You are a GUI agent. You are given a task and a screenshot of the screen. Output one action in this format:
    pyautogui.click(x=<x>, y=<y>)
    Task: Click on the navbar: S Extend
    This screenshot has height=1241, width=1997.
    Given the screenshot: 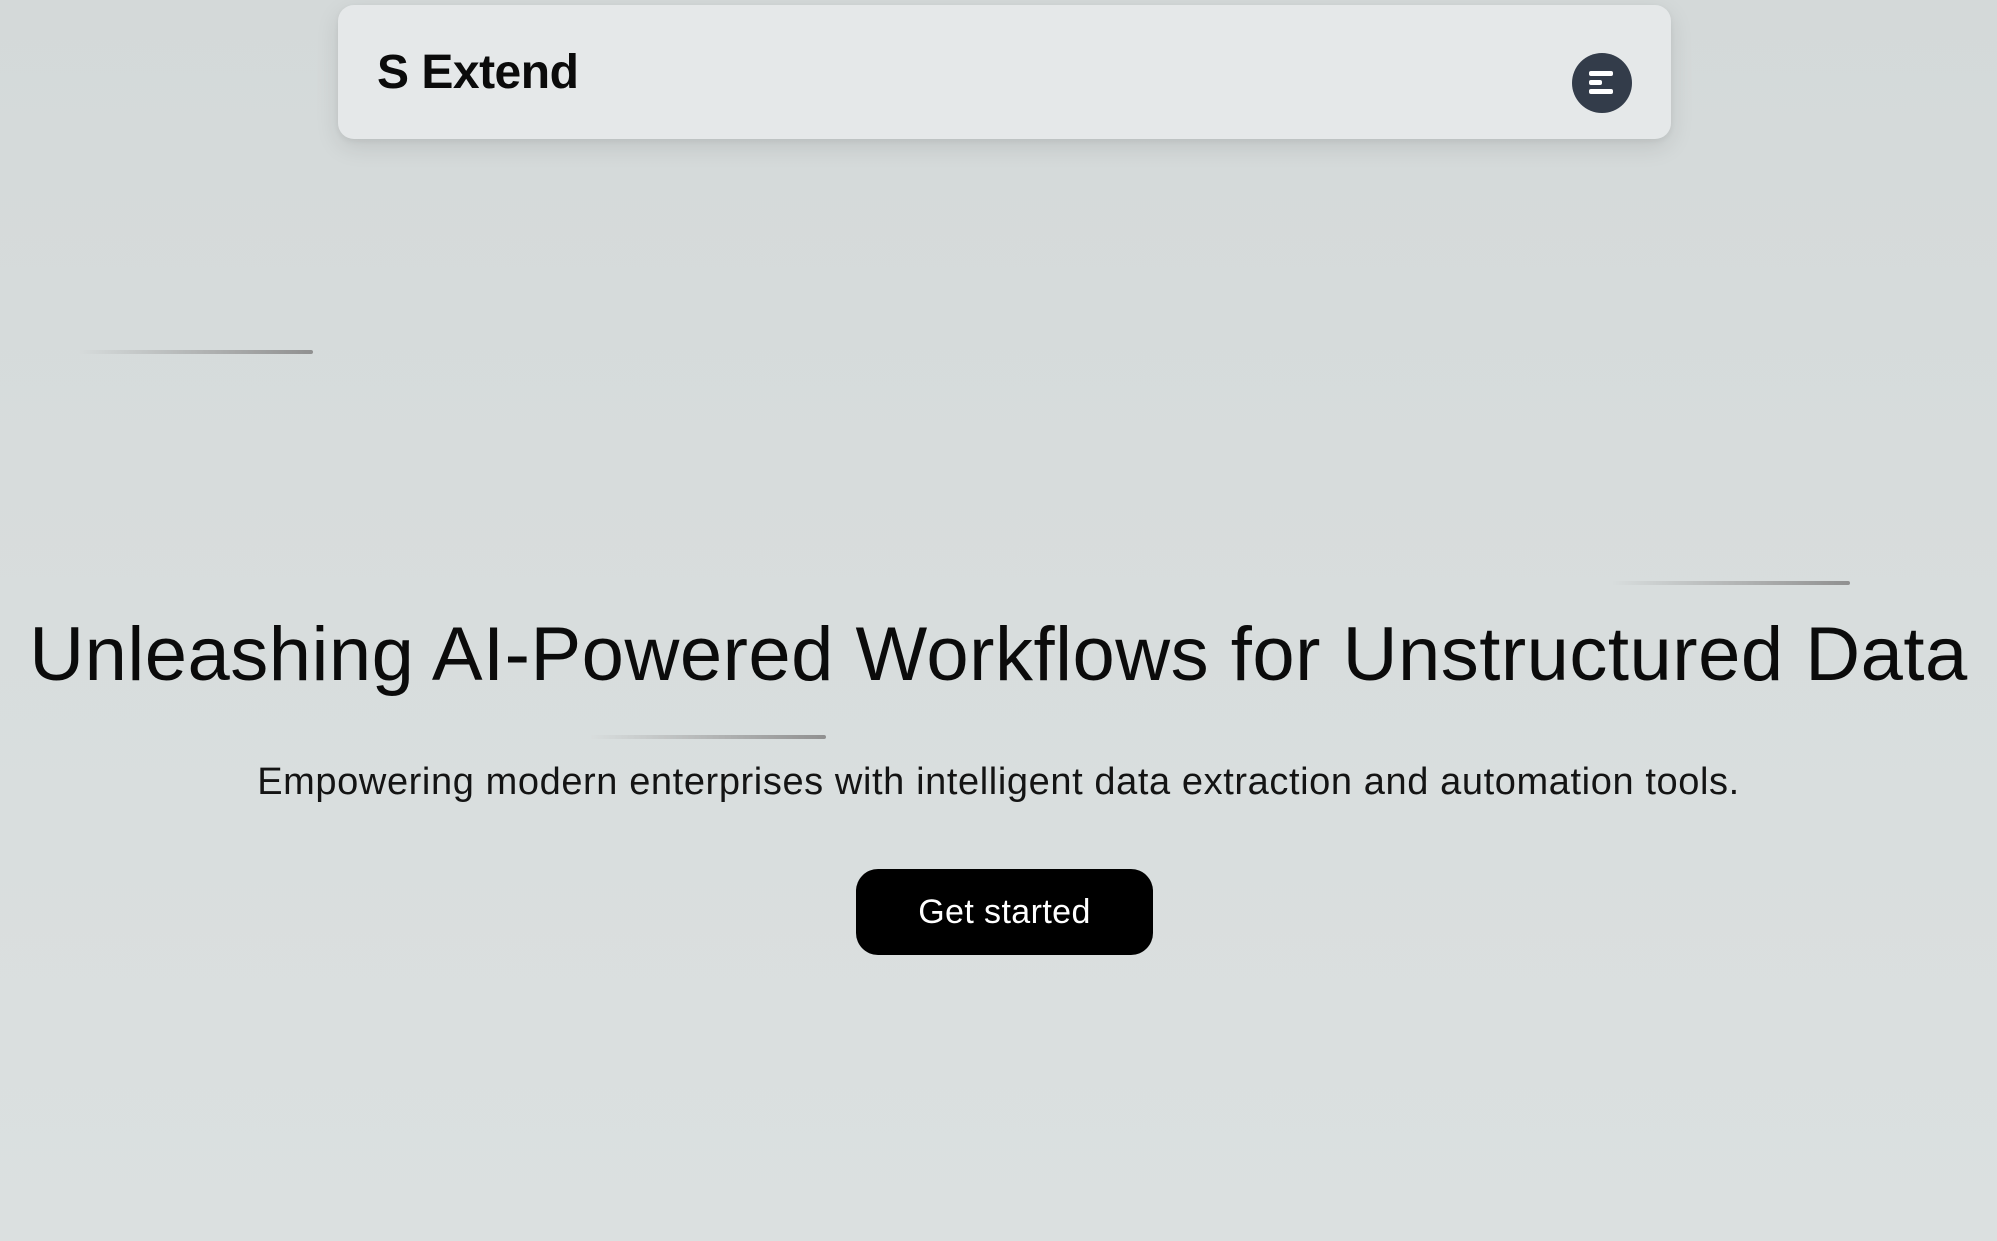 What is the action you would take?
    pyautogui.click(x=1004, y=72)
    